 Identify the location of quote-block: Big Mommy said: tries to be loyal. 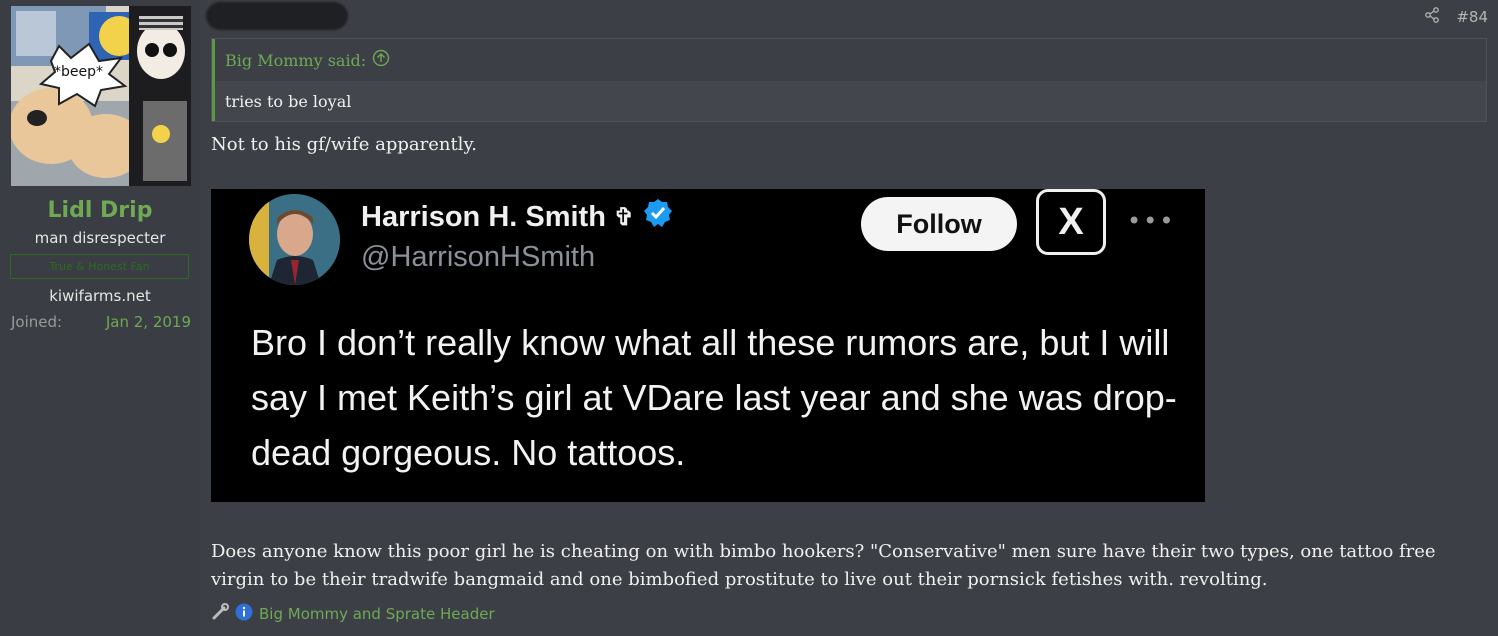
(849, 80).